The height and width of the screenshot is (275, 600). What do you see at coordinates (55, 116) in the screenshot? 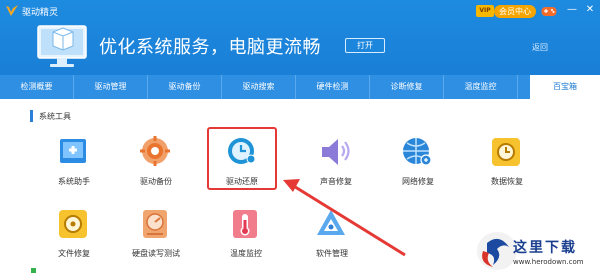
I see `section-title: 系统工具` at bounding box center [55, 116].